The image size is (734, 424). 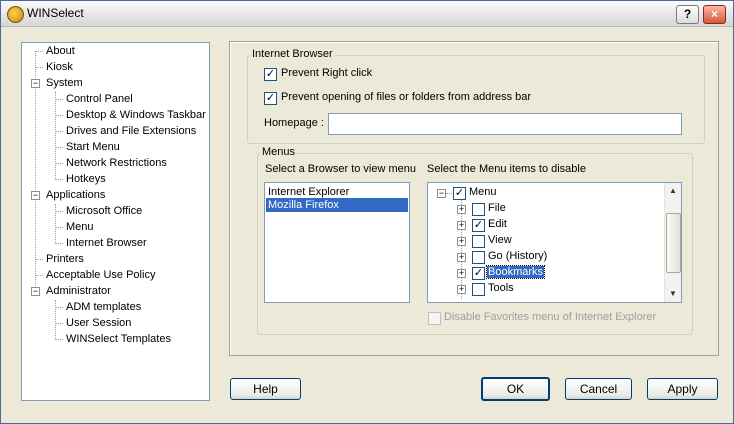 What do you see at coordinates (75, 195) in the screenshot?
I see `tree-item-applications: Applications` at bounding box center [75, 195].